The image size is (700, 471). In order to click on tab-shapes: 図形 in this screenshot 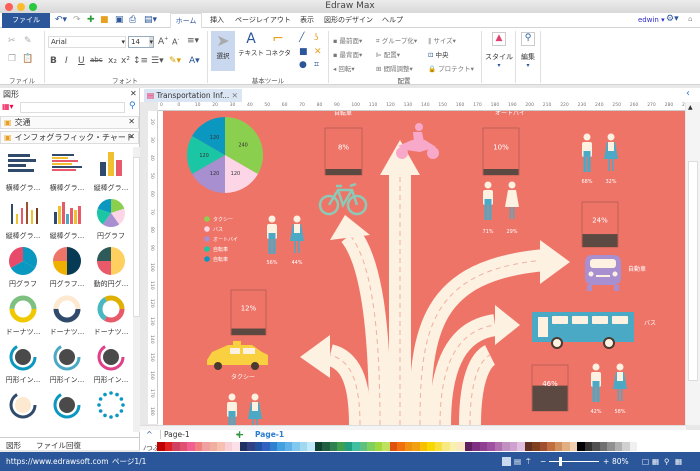, I will do `click(13, 445)`.